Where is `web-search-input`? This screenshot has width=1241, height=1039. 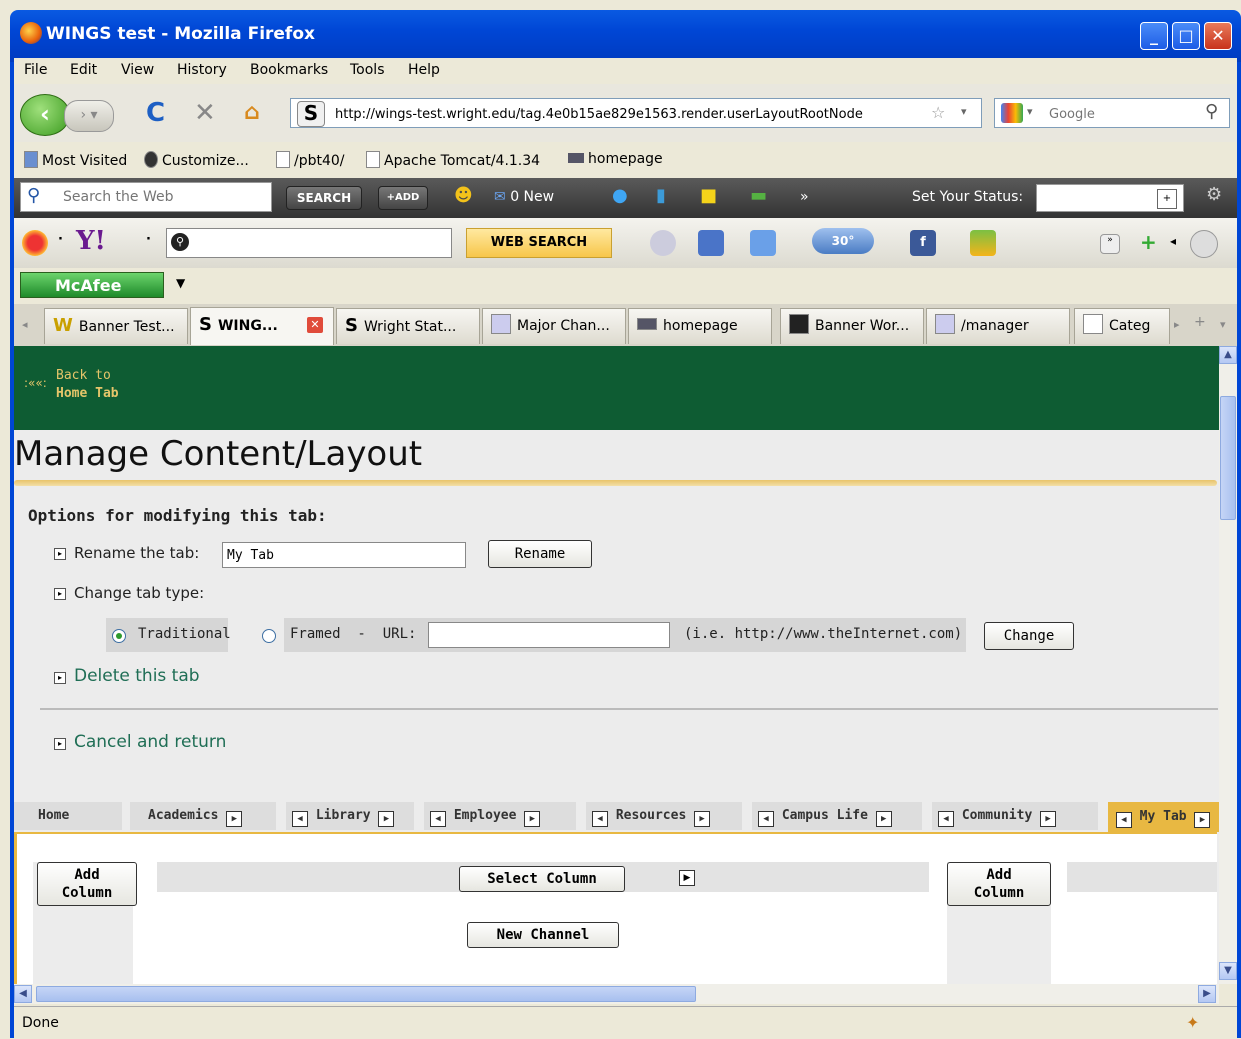 web-search-input is located at coordinates (163, 197).